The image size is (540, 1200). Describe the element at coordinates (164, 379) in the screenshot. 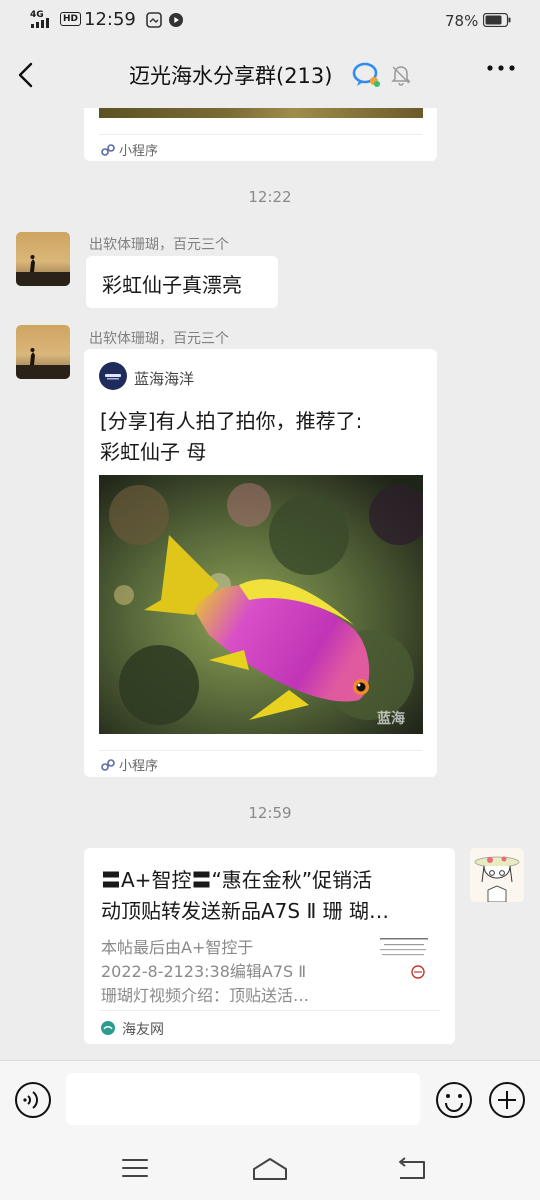

I see `app-name: 蓝海海洋` at that location.